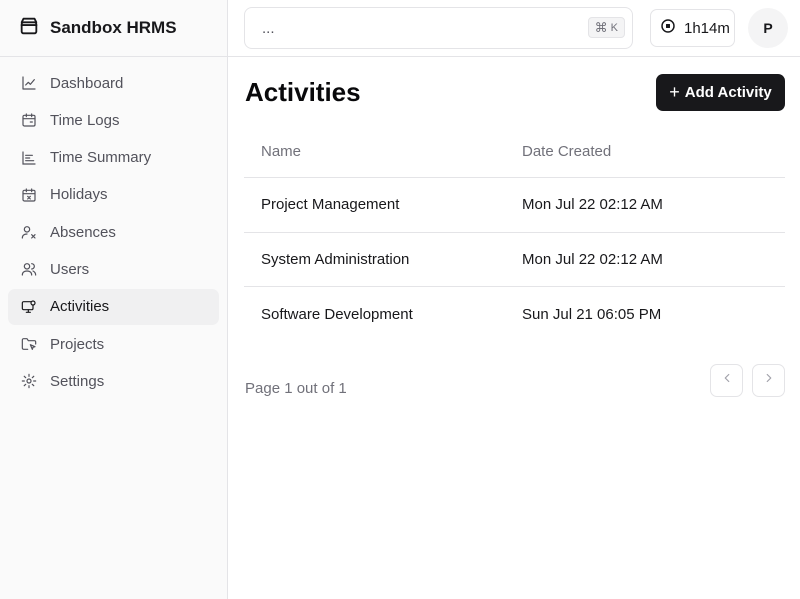 The height and width of the screenshot is (599, 800). I want to click on sidebar-item-time-summary: Time Summary, so click(113, 158).